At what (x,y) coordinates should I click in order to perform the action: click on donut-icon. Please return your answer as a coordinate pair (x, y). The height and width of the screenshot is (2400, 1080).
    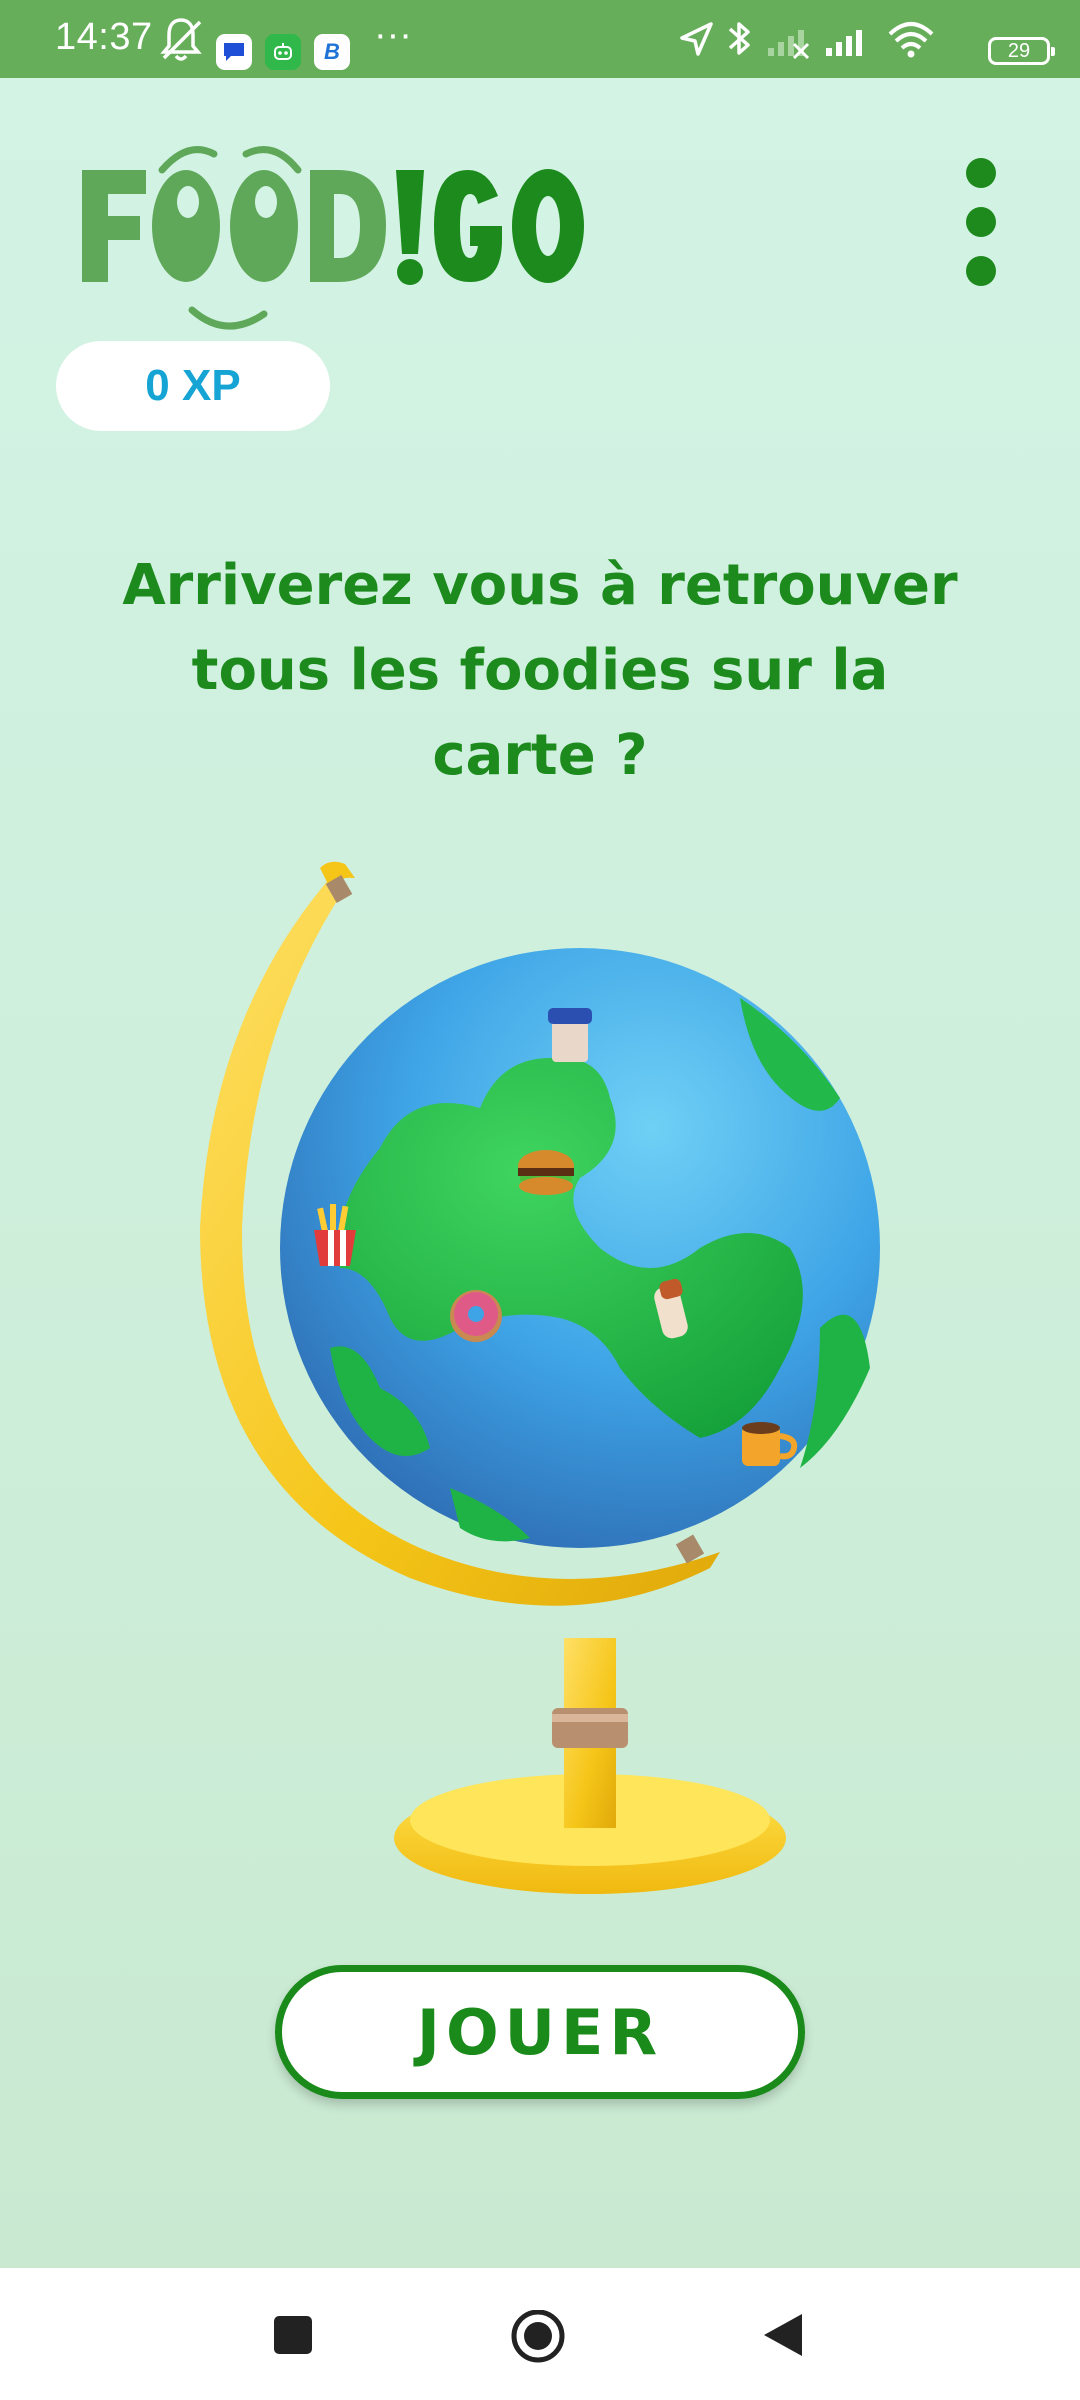
    Looking at the image, I should click on (476, 1316).